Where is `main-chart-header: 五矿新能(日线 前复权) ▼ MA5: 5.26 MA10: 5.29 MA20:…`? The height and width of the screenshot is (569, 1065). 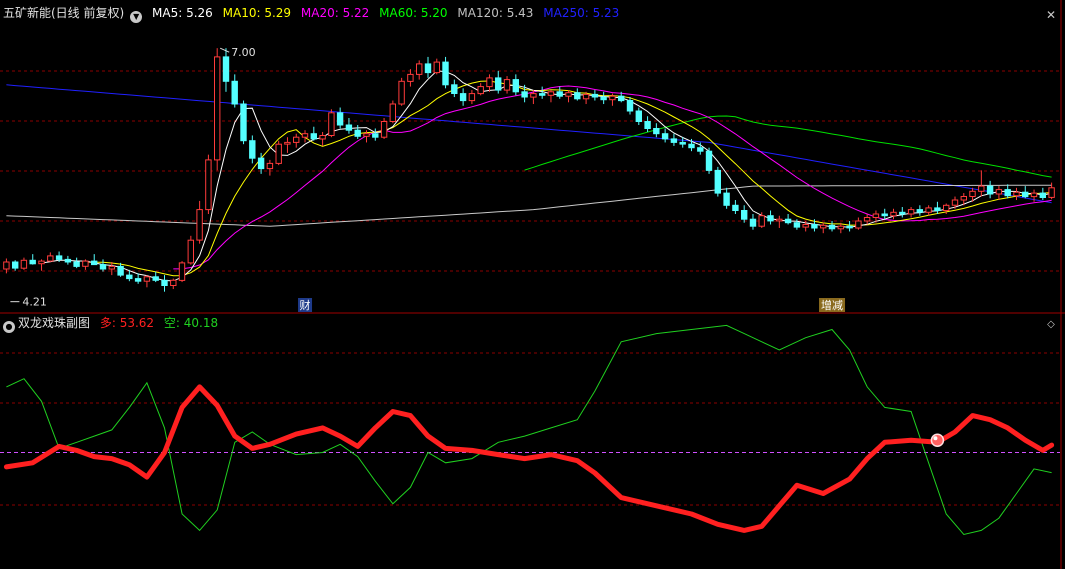 main-chart-header: 五矿新能(日线 前复权) ▼ MA5: 5.26 MA10: 5.29 MA20:… is located at coordinates (312, 13).